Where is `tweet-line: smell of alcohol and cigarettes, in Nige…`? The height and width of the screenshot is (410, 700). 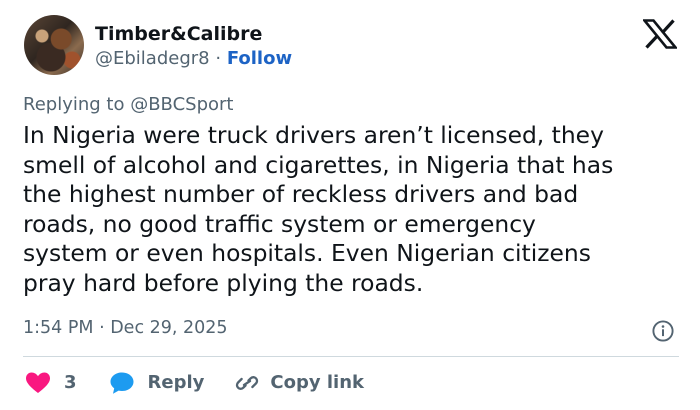 tweet-line: smell of alcohol and cigarettes, in Nige… is located at coordinates (318, 164).